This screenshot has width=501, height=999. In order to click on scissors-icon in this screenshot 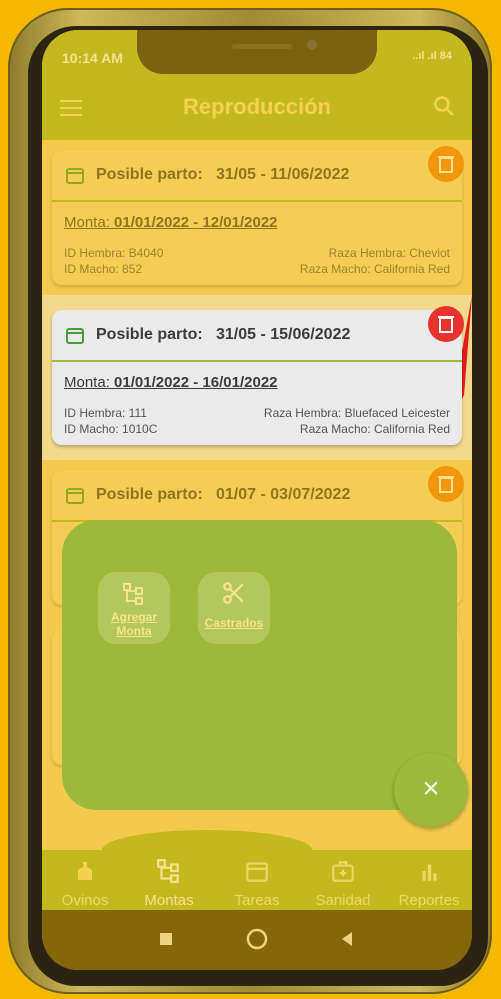, I will do `click(233, 593)`.